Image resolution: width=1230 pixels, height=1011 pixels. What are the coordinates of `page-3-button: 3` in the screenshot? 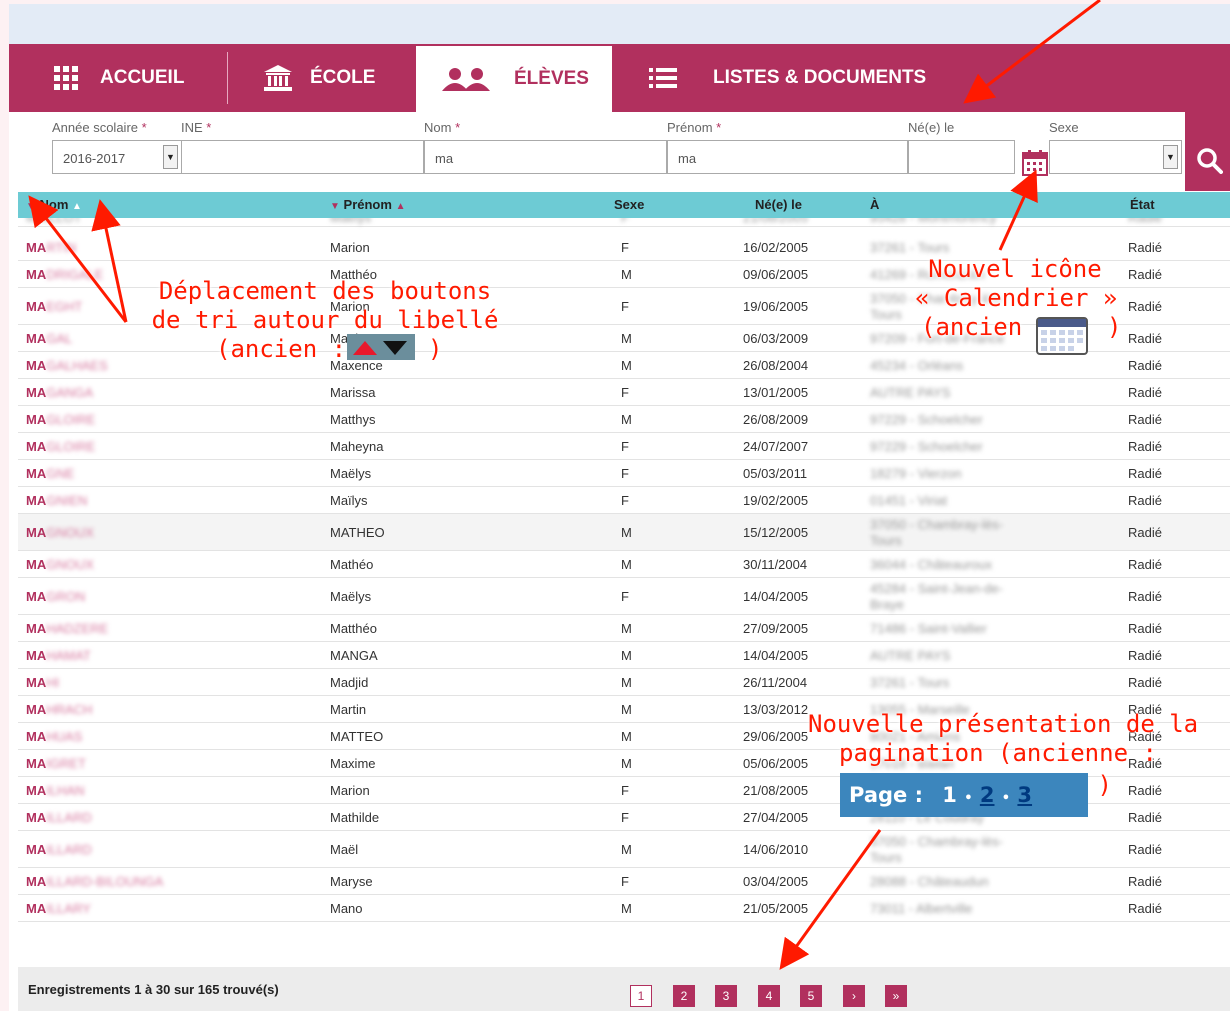 It's located at (726, 996).